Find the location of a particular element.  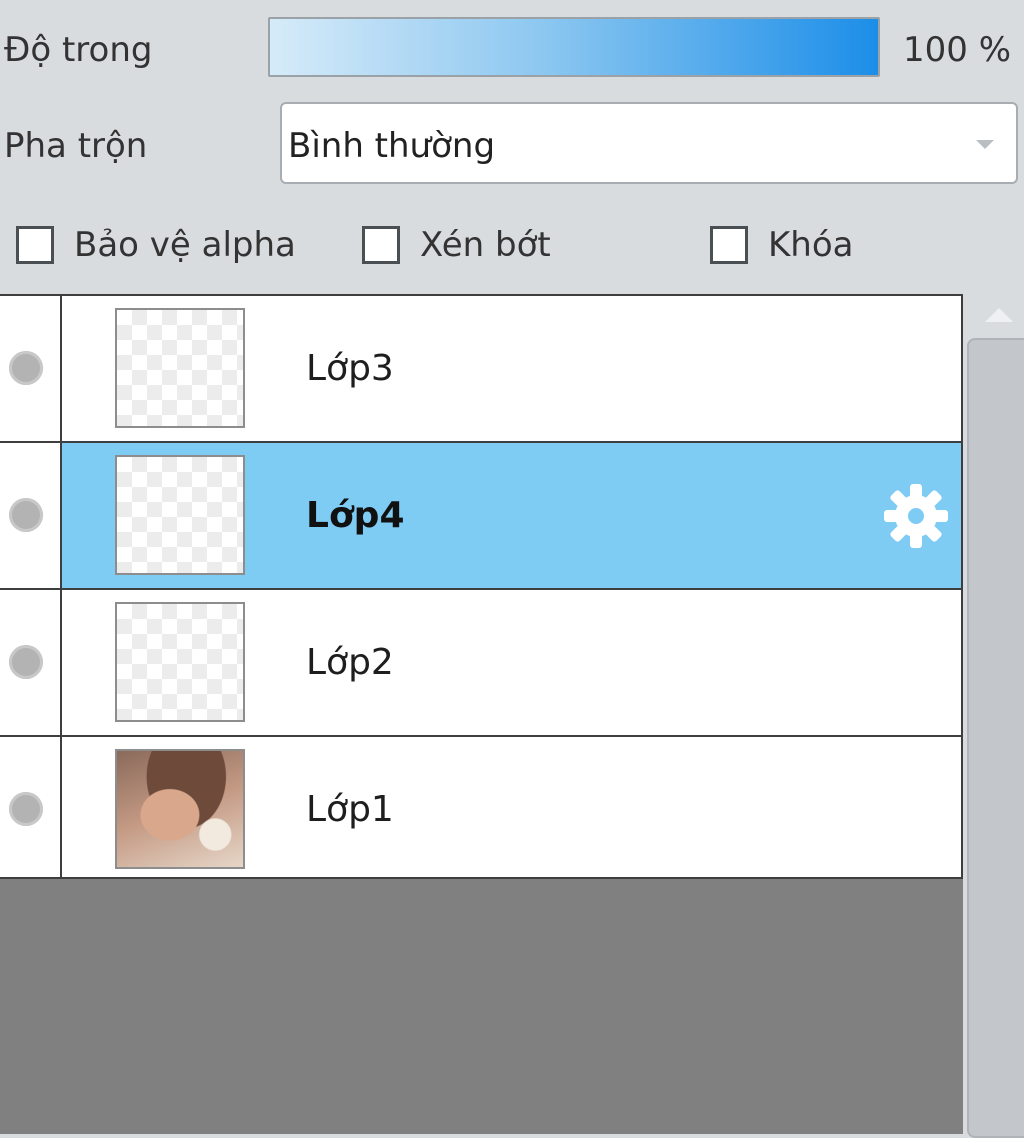

protect-alpha-option: Bảo vệ alpha is located at coordinates (156, 245).